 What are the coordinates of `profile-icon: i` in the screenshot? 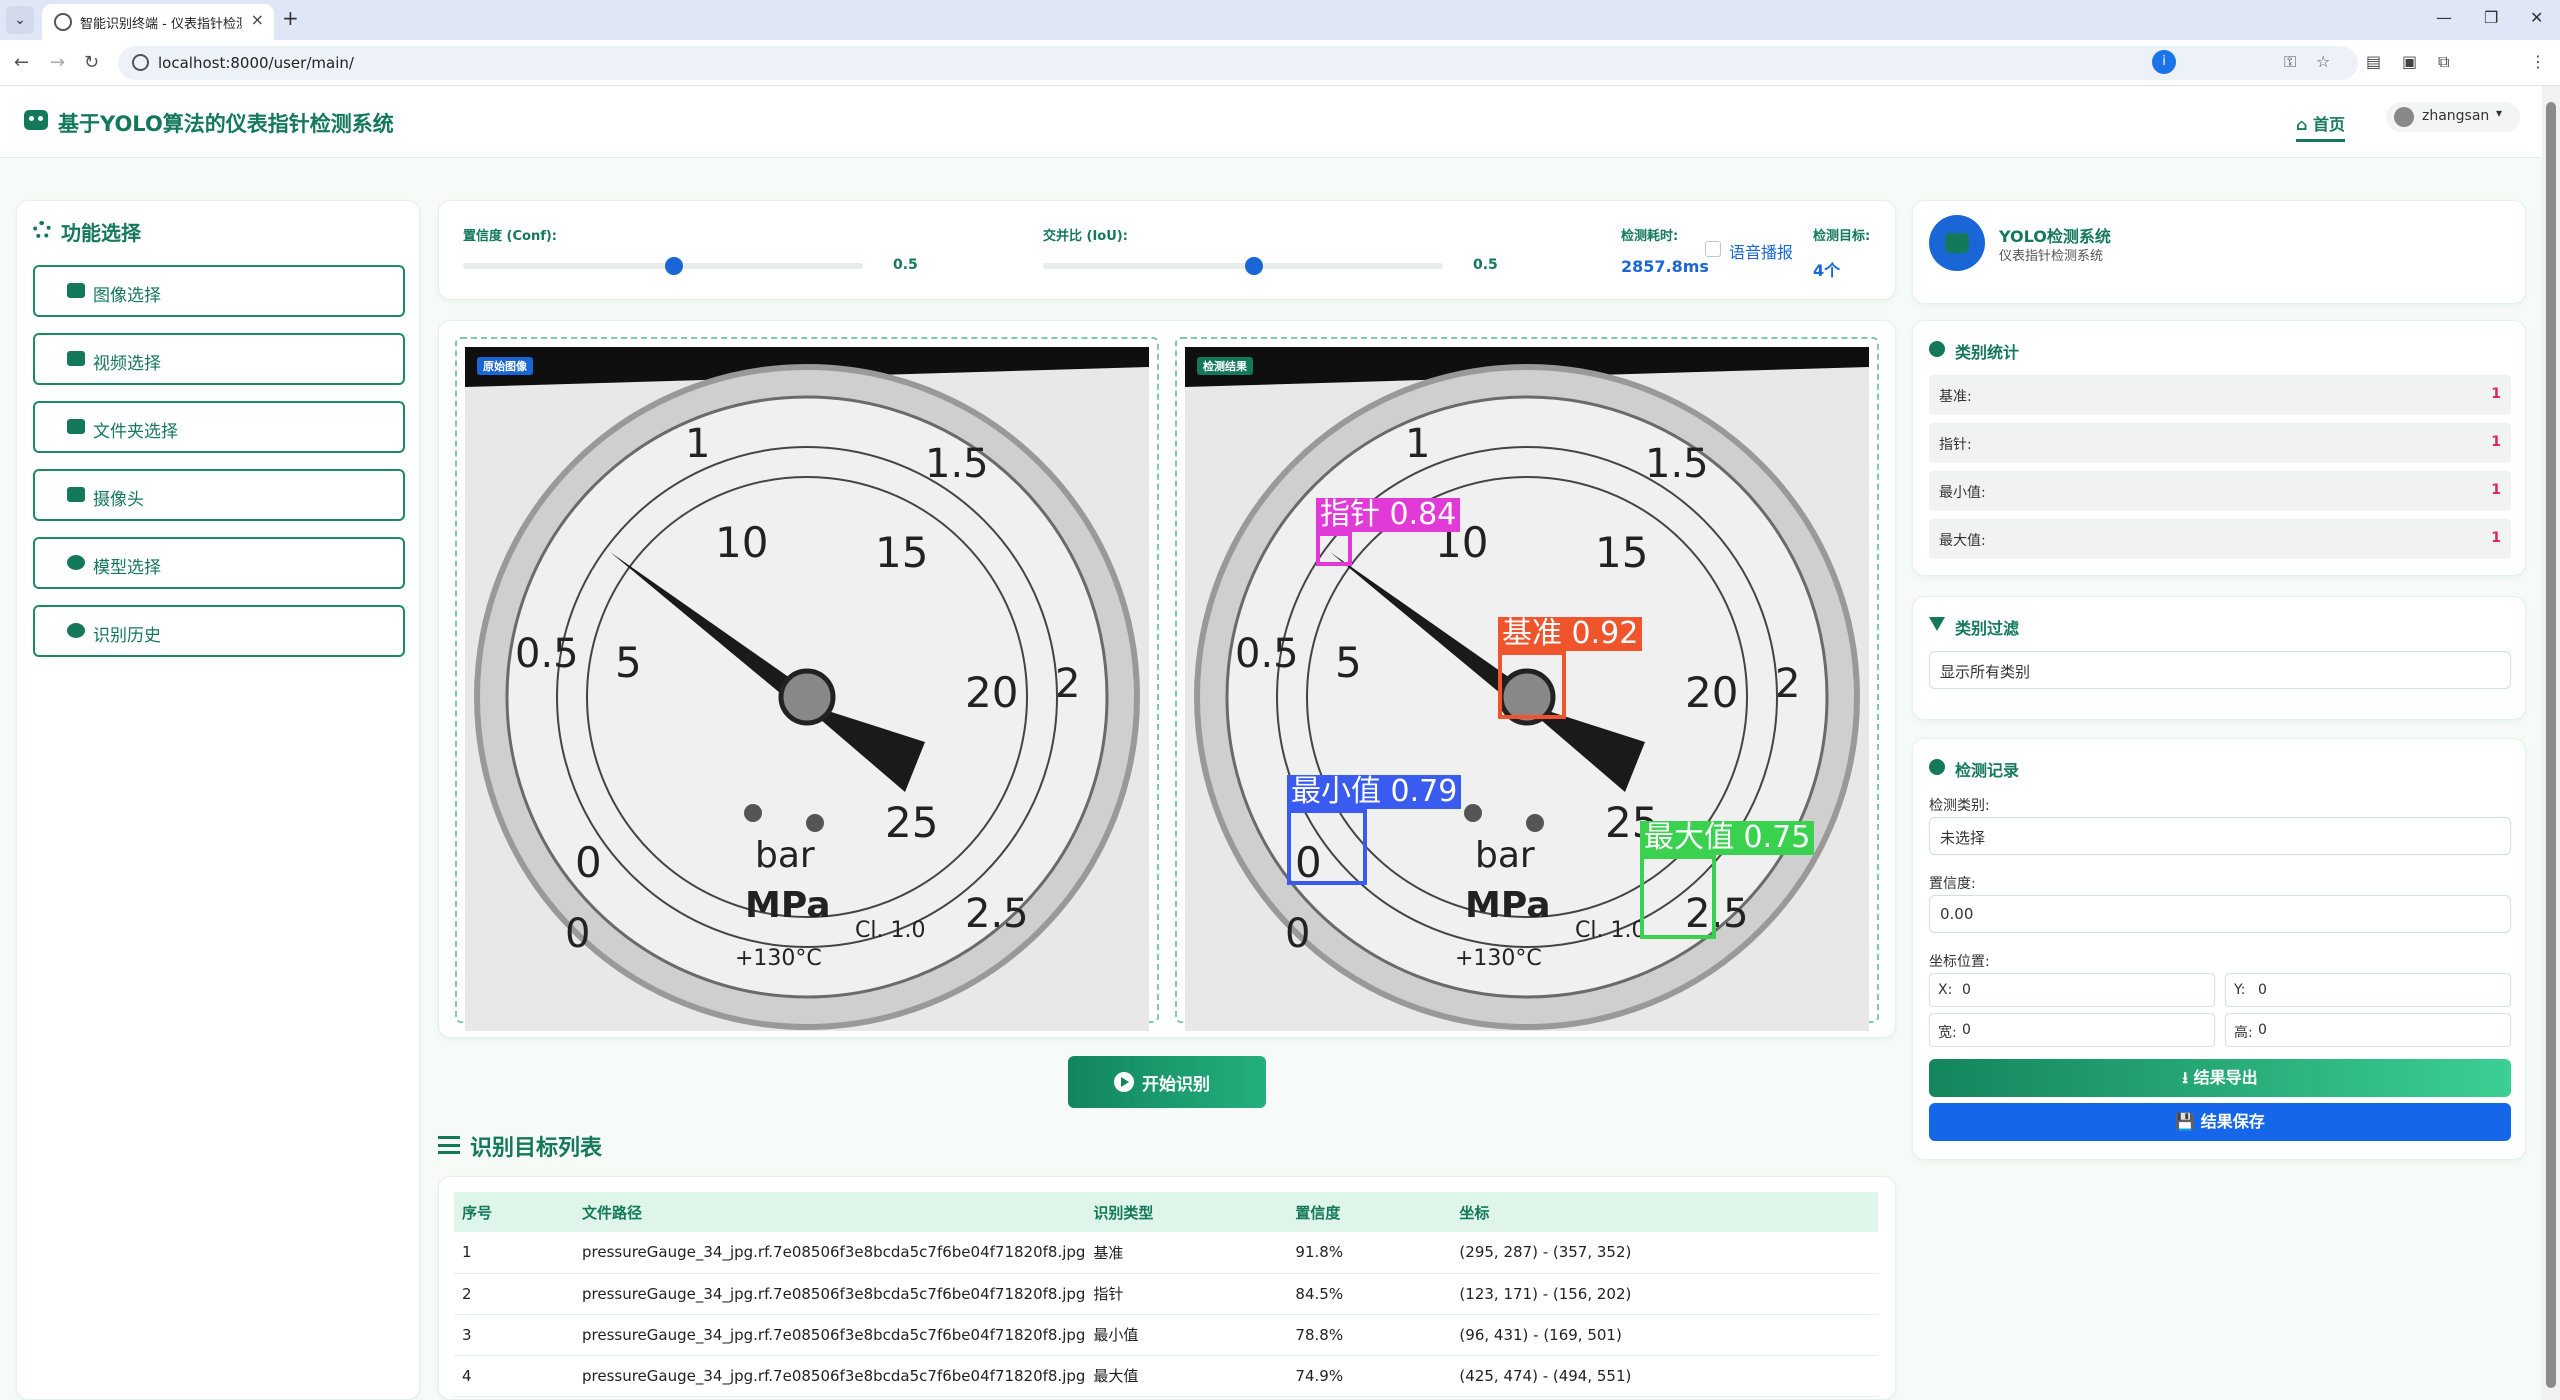 It's located at (2164, 62).